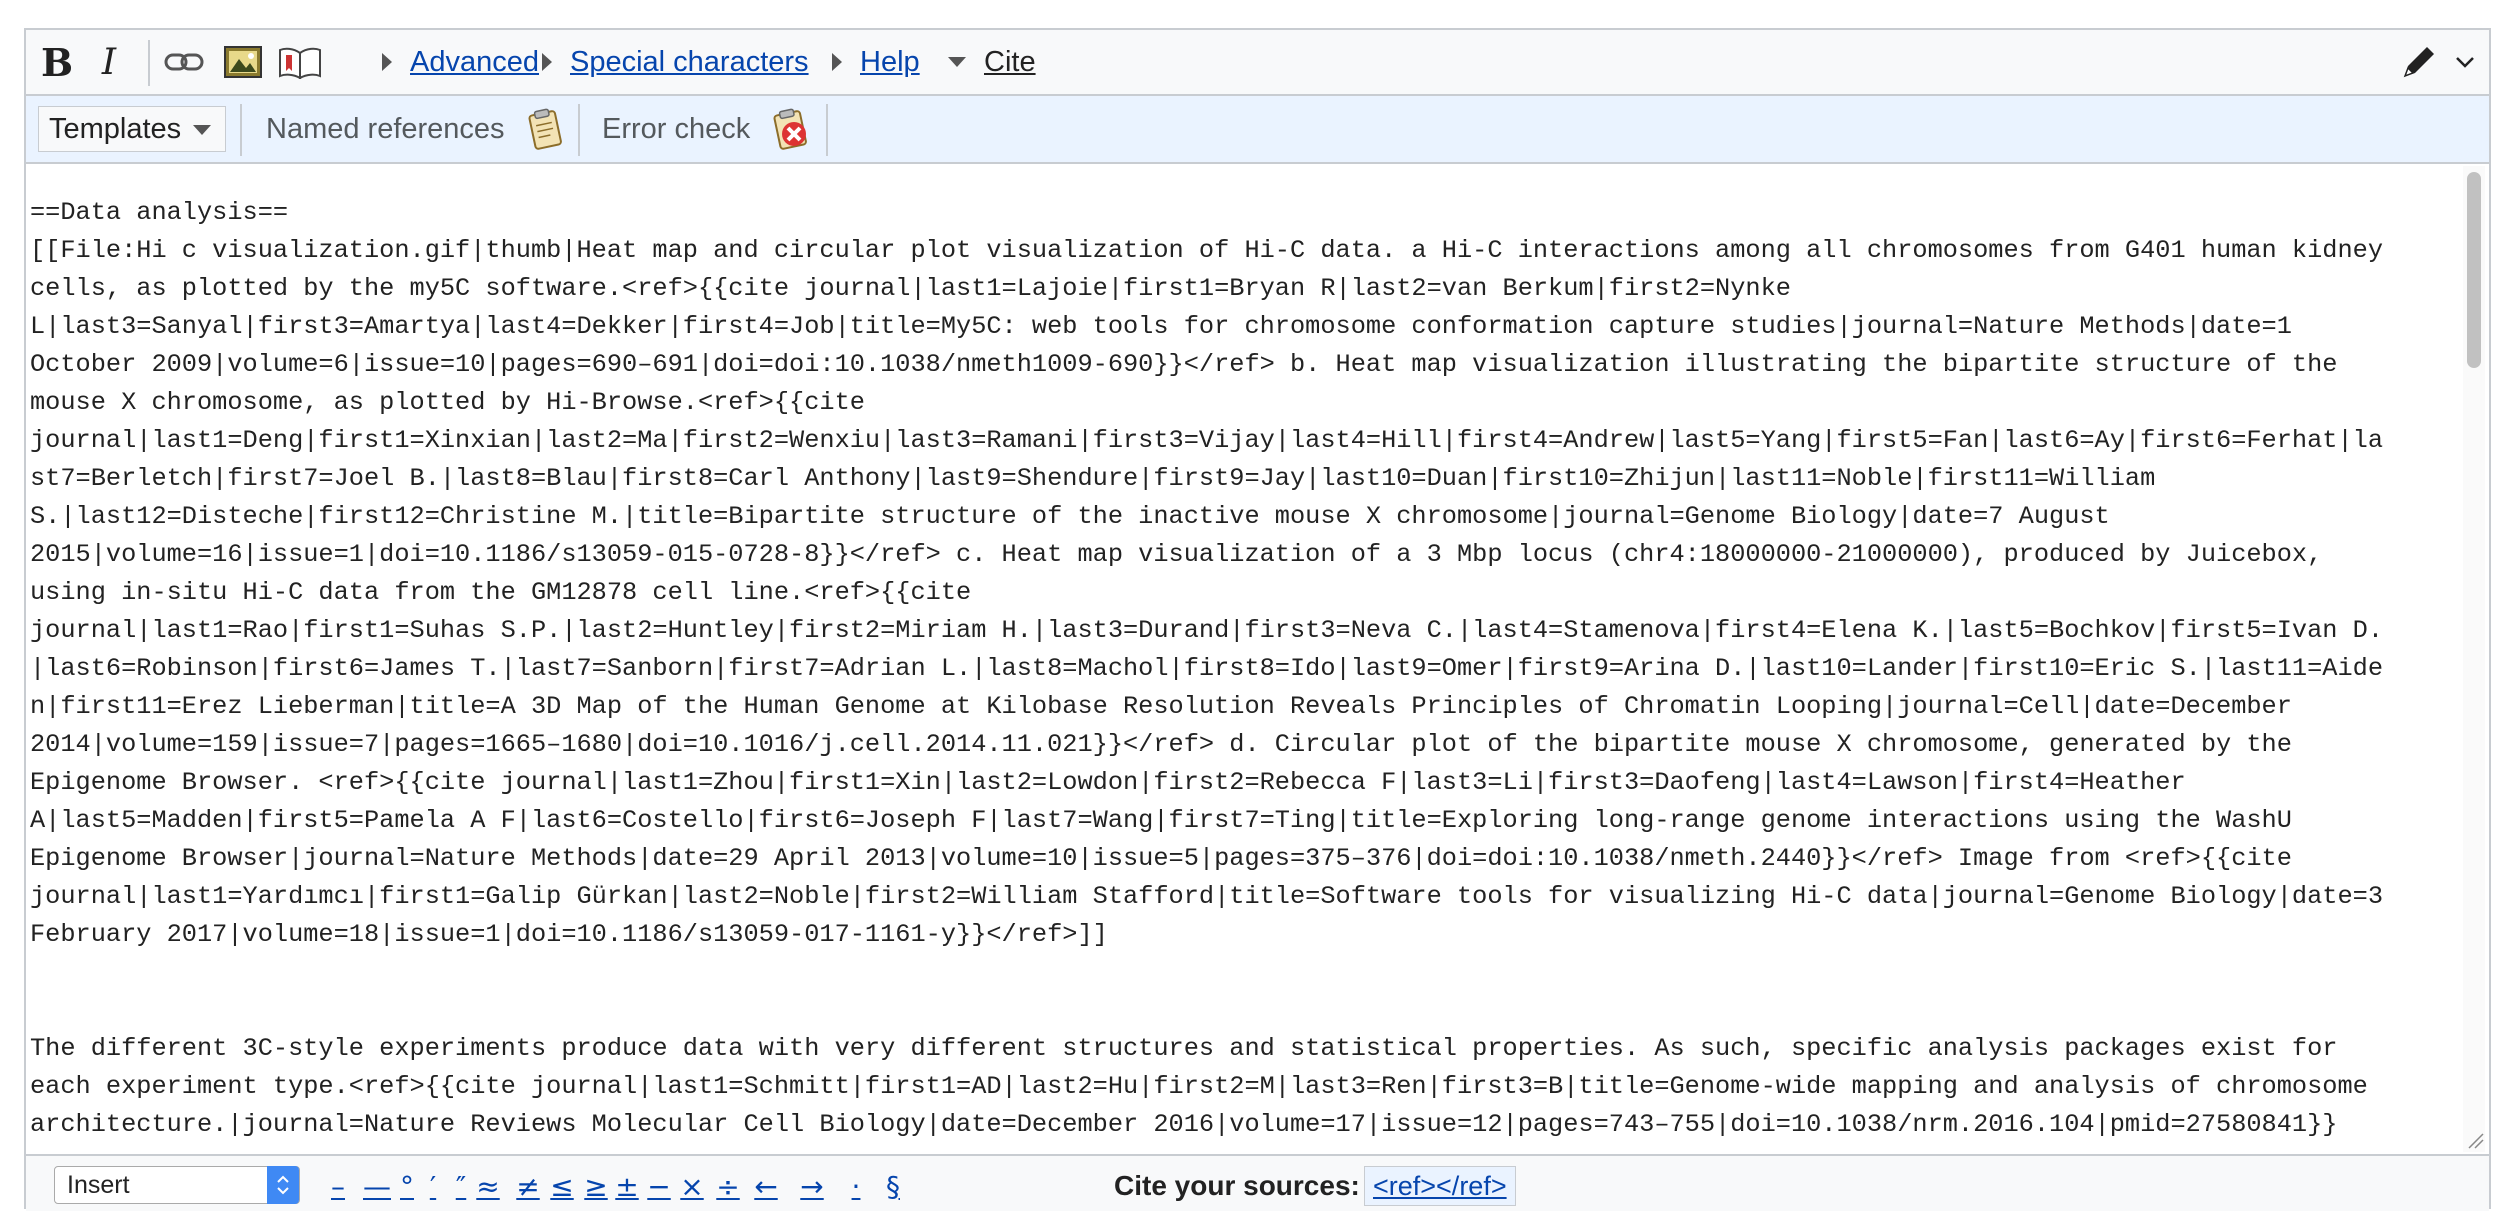 Image resolution: width=2517 pixels, height=1211 pixels. What do you see at coordinates (109, 62) in the screenshot?
I see `italic-button: I` at bounding box center [109, 62].